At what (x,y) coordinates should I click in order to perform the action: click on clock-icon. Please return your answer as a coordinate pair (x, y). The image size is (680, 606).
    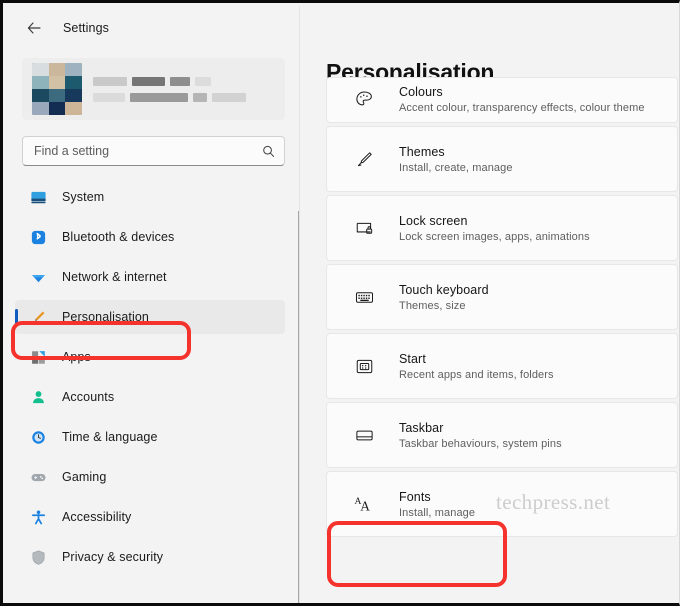
    Looking at the image, I should click on (38, 437).